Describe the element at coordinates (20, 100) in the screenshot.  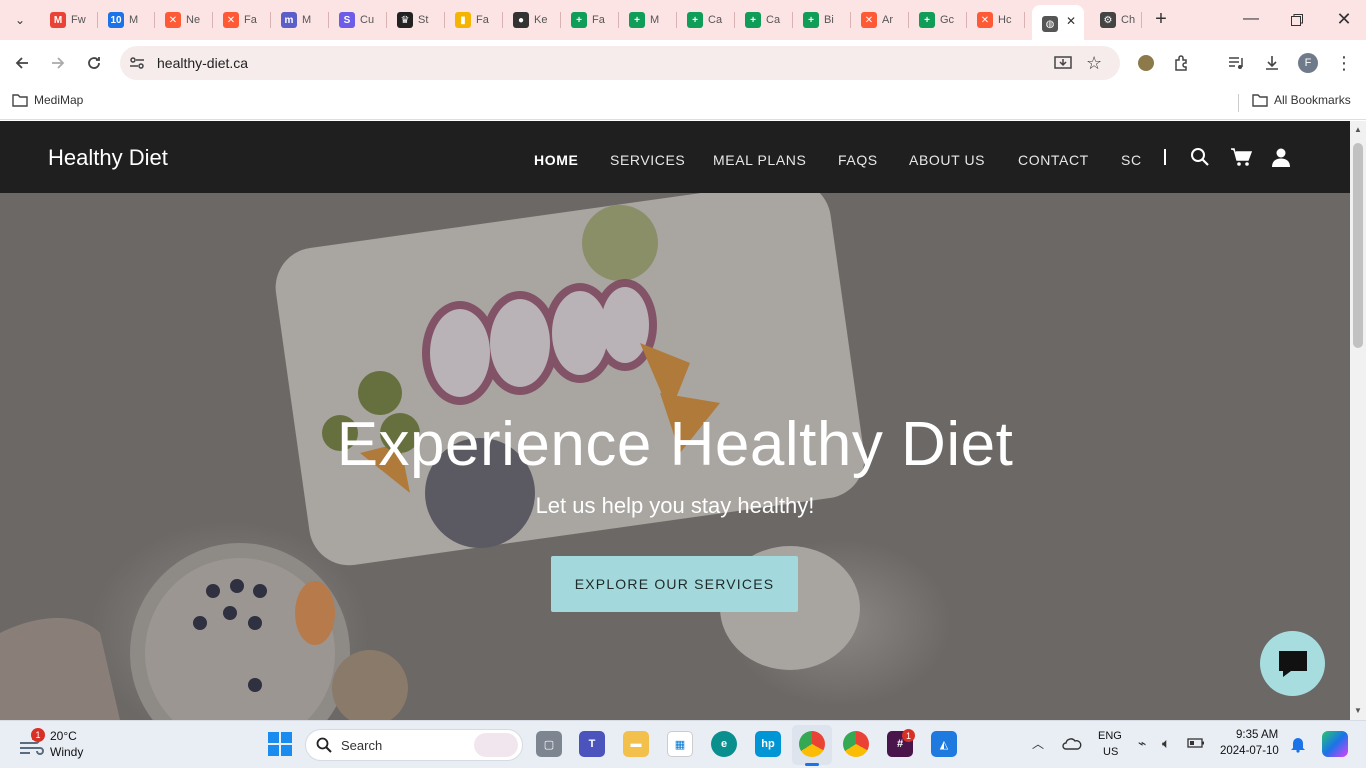
I see `folder-icon` at that location.